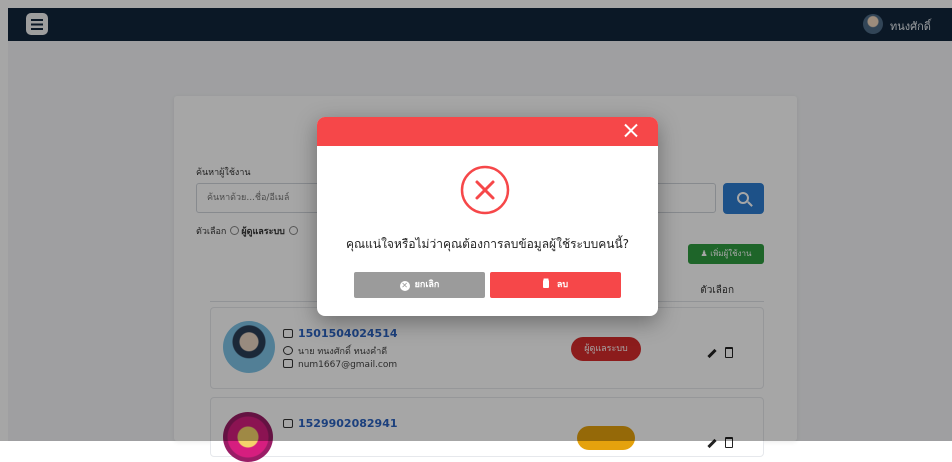 The image size is (952, 462). Describe the element at coordinates (545, 284) in the screenshot. I see `trash-icon` at that location.